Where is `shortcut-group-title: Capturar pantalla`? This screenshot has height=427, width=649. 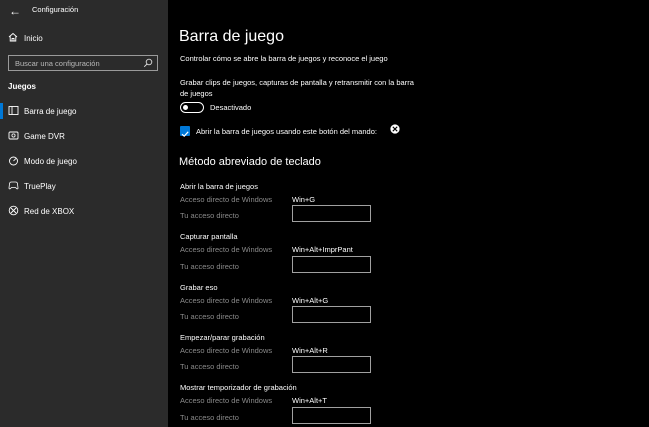
shortcut-group-title: Capturar pantalla is located at coordinates (209, 236).